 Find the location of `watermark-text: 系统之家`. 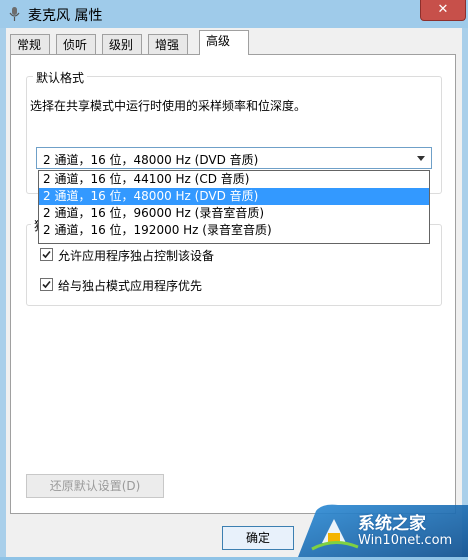

watermark-text: 系统之家 is located at coordinates (392, 524).